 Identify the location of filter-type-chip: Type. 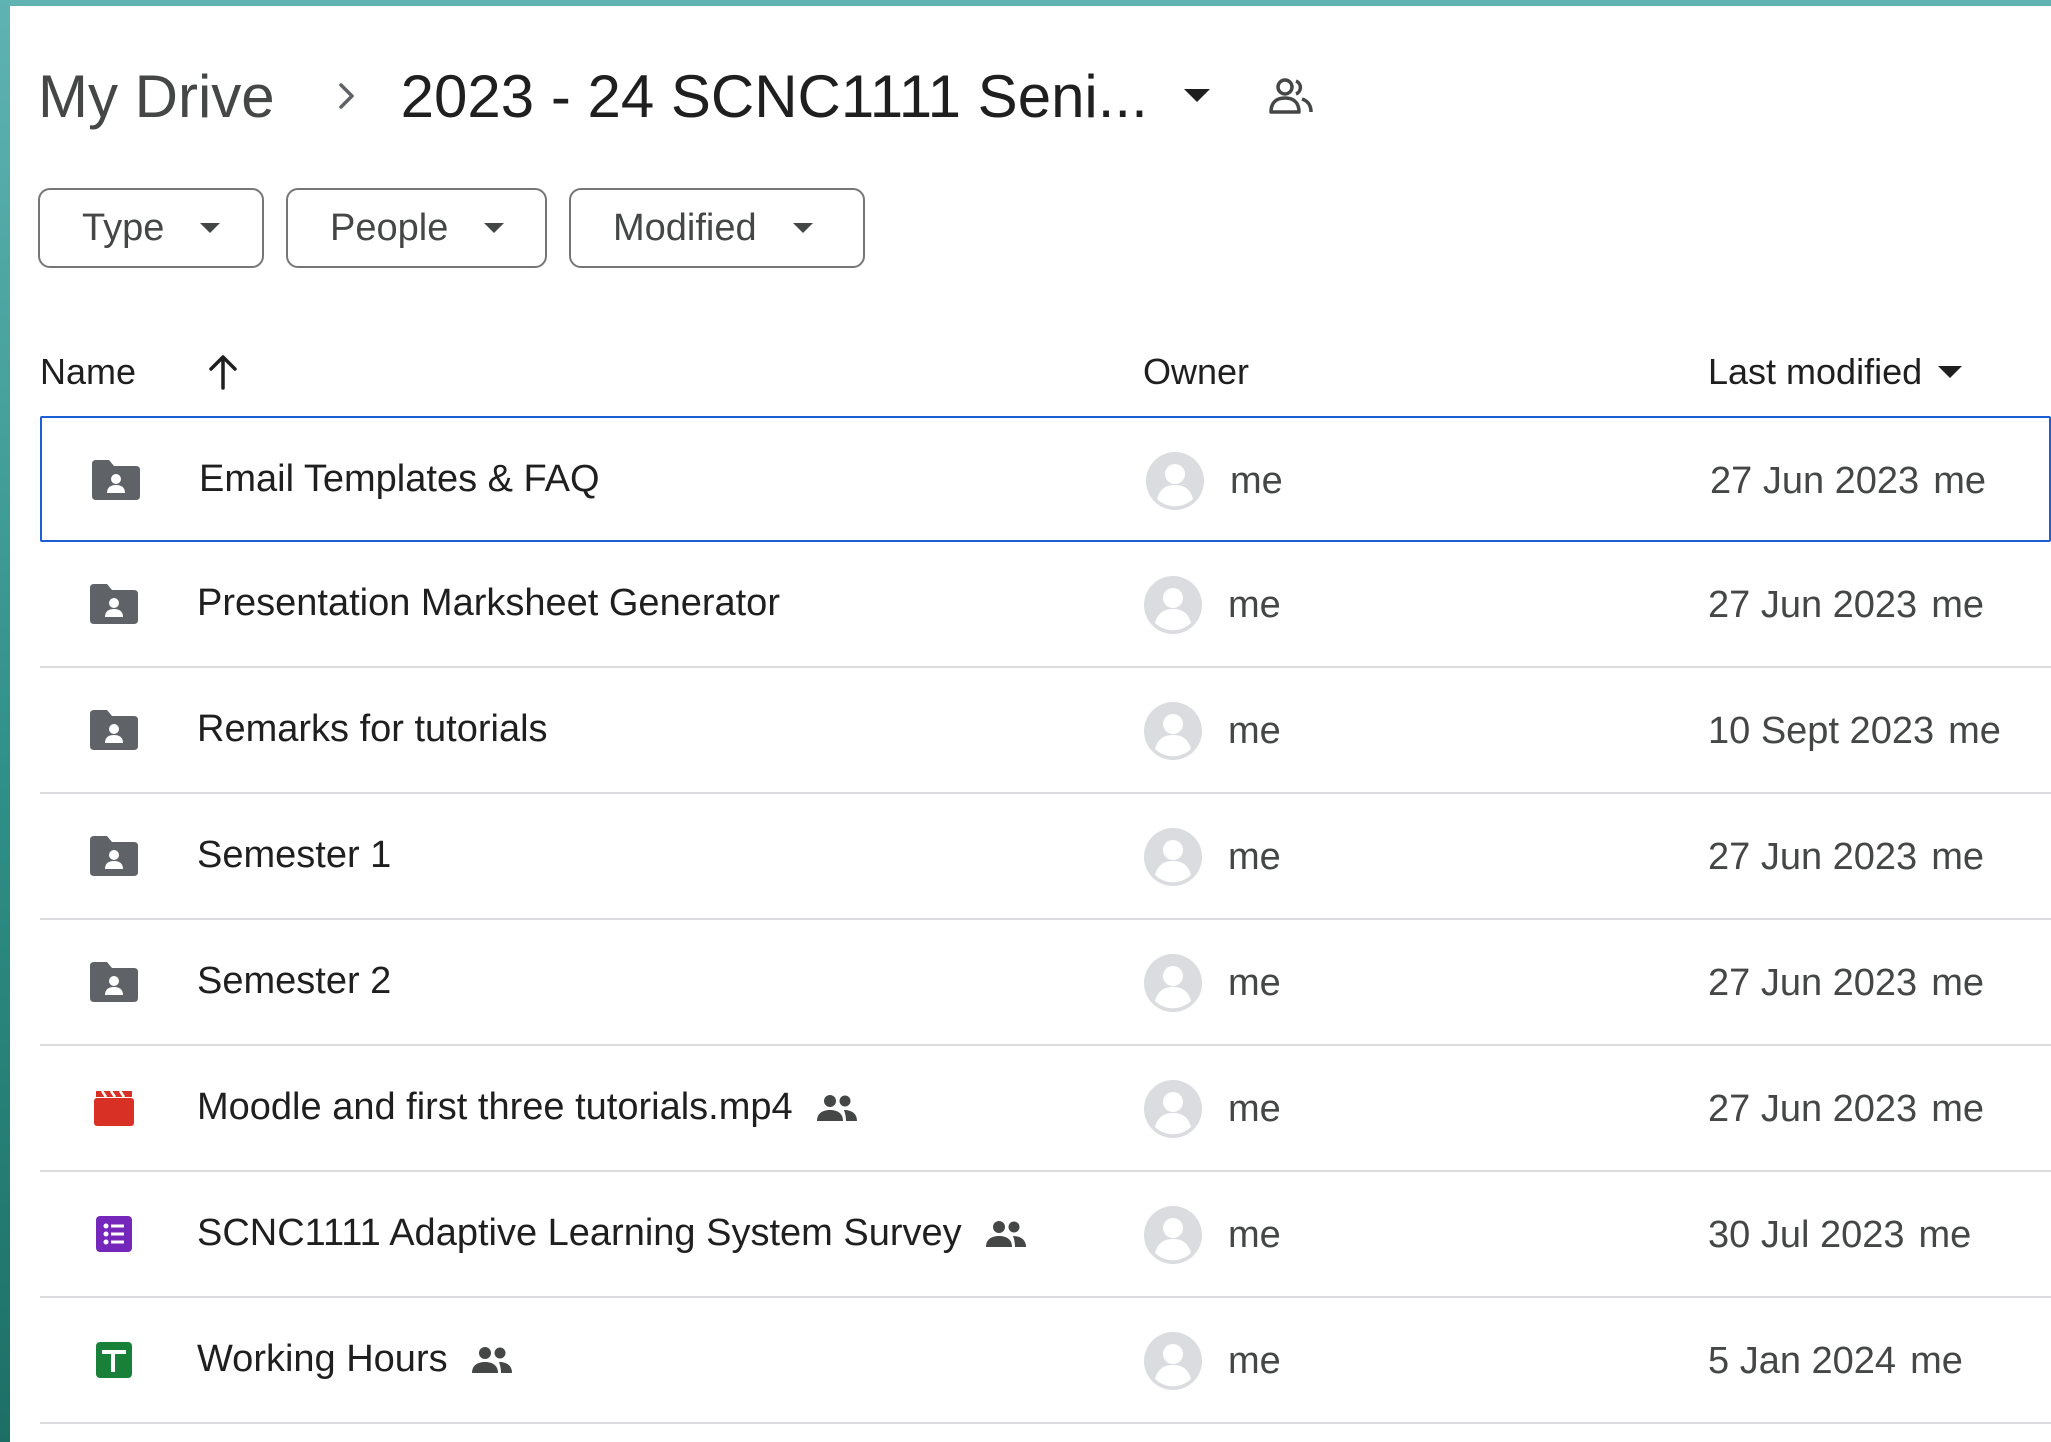
(151, 228).